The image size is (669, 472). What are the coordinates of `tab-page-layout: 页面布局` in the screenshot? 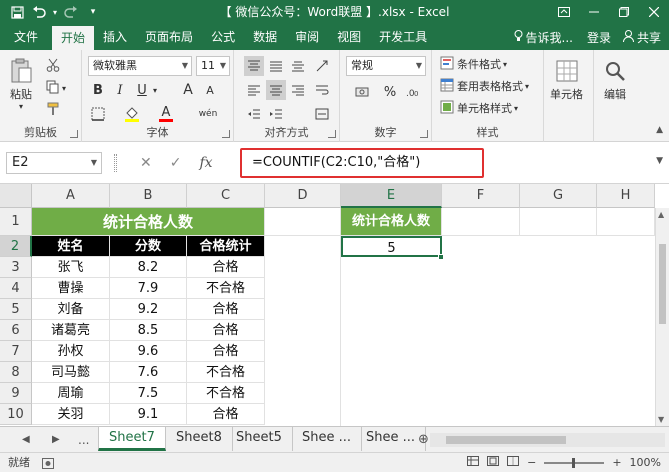 It's located at (169, 37).